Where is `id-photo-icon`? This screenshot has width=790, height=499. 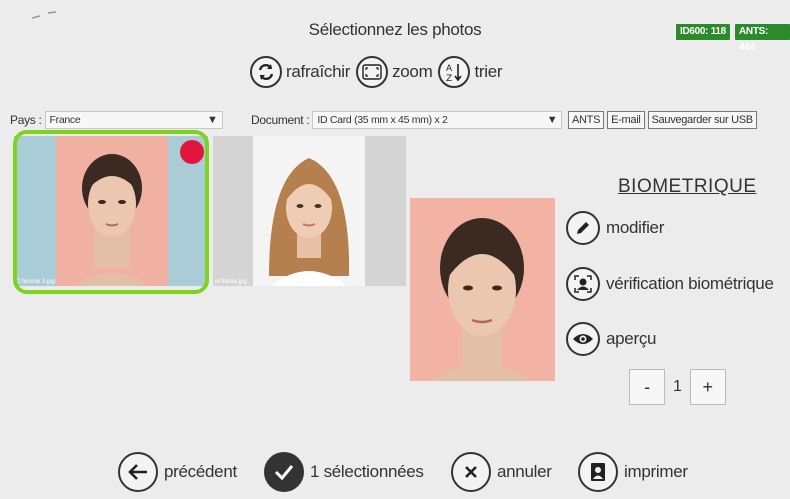
id-photo-icon is located at coordinates (598, 472).